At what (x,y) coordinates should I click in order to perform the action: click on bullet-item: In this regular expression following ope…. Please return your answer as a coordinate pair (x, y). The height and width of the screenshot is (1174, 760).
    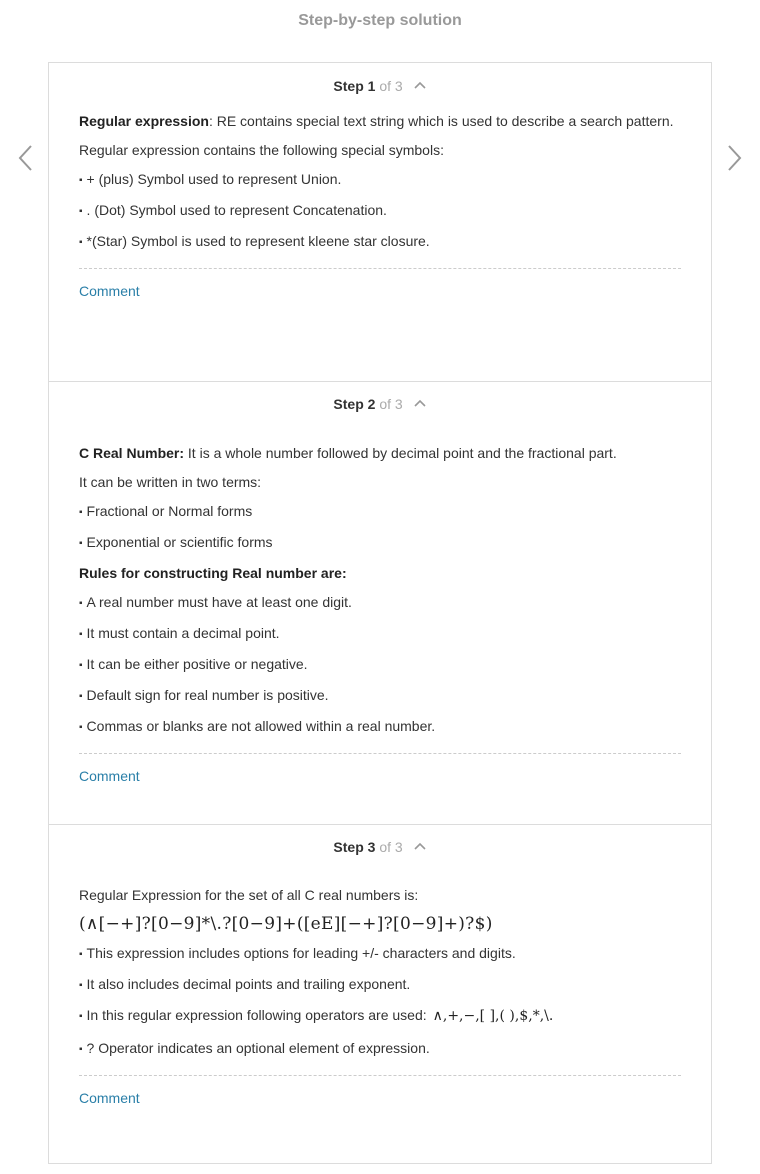
    Looking at the image, I should click on (380, 1016).